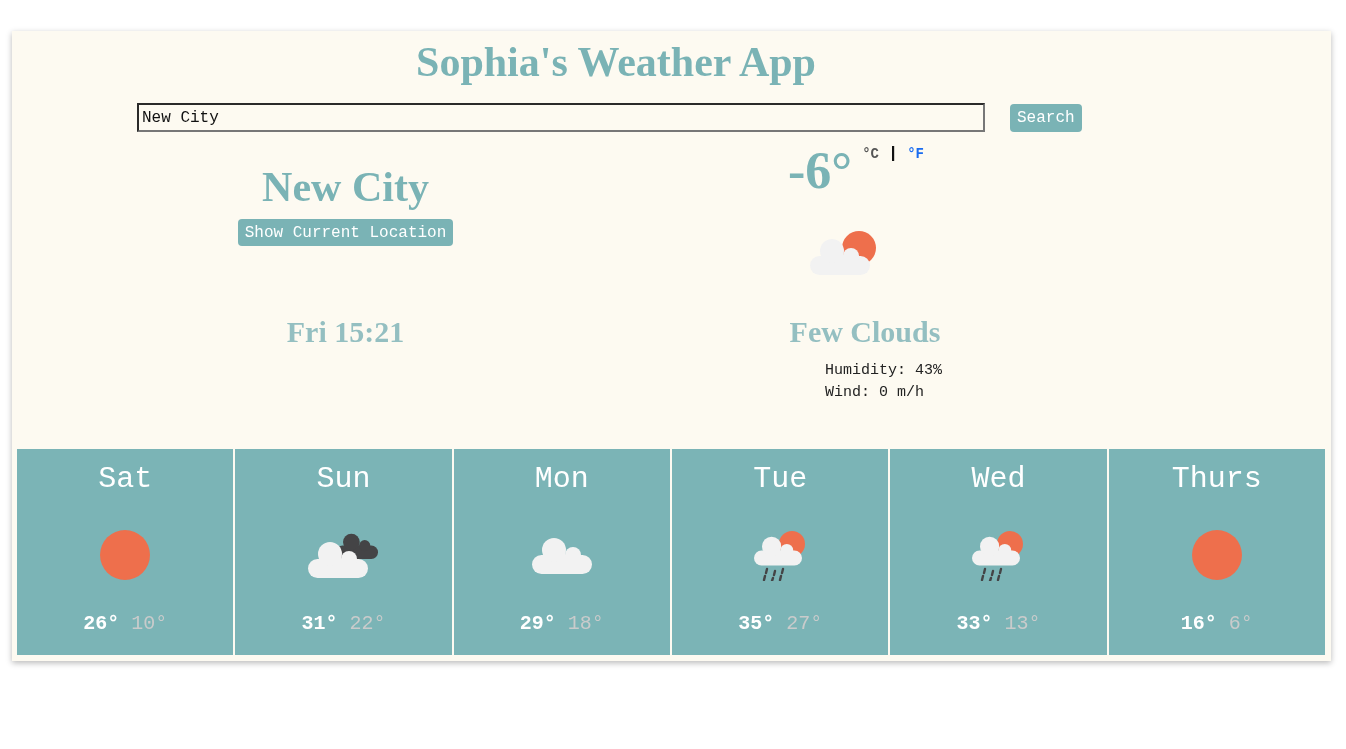 The width and height of the screenshot is (1346, 749). What do you see at coordinates (561, 479) in the screenshot?
I see `day-name: Mon` at bounding box center [561, 479].